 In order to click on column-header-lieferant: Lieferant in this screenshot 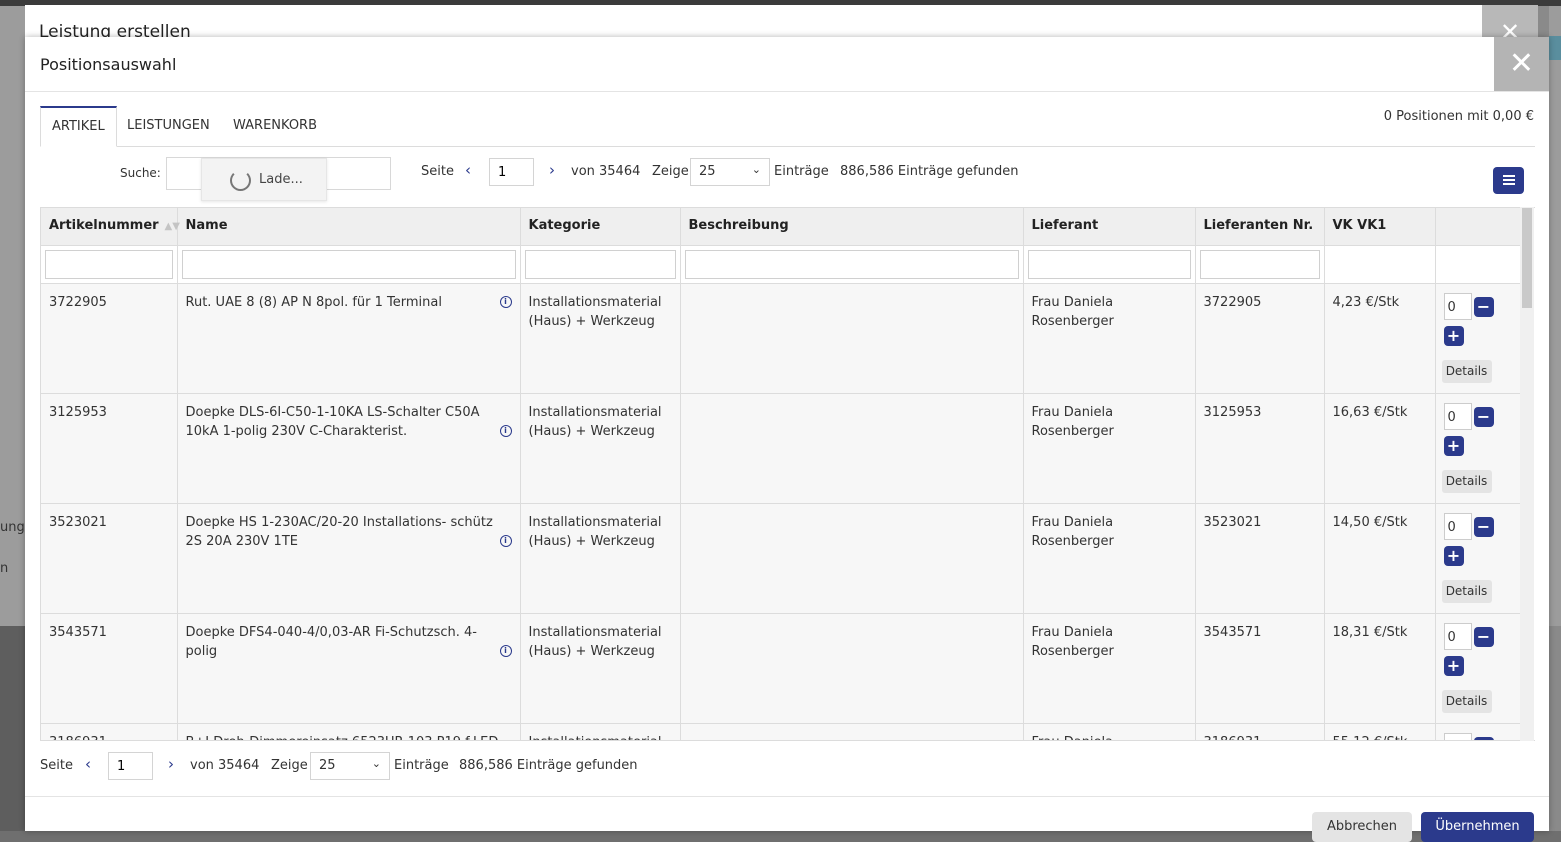, I will do `click(1109, 227)`.